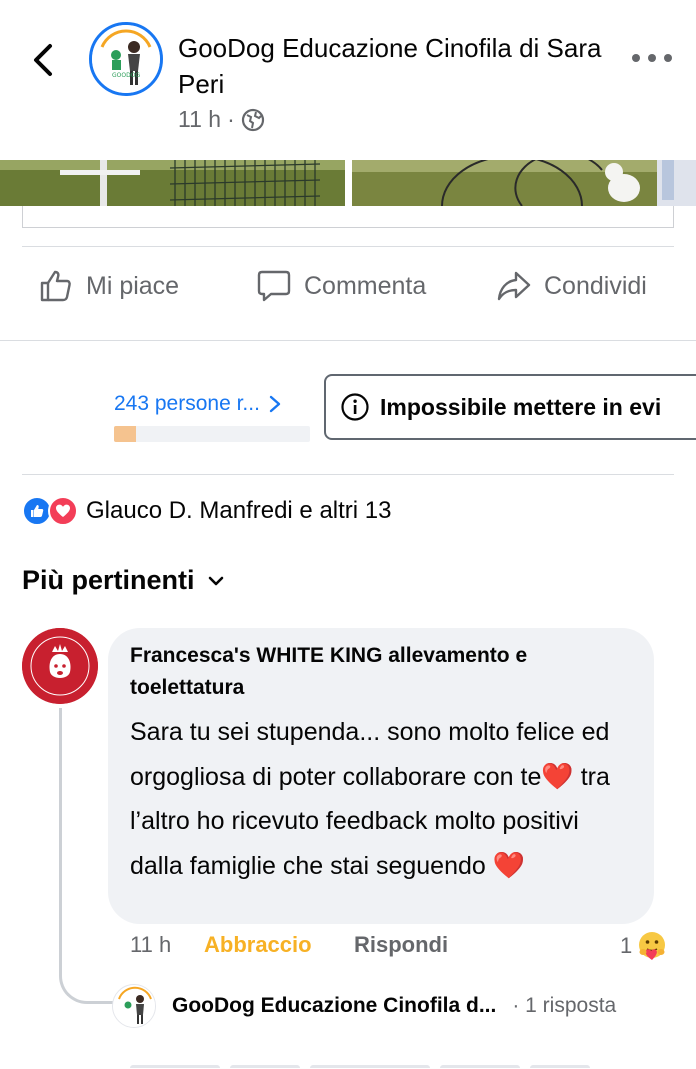 Image resolution: width=696 pixels, height=1069 pixels. What do you see at coordinates (55, 286) in the screenshot?
I see `thumbs-up-icon` at bounding box center [55, 286].